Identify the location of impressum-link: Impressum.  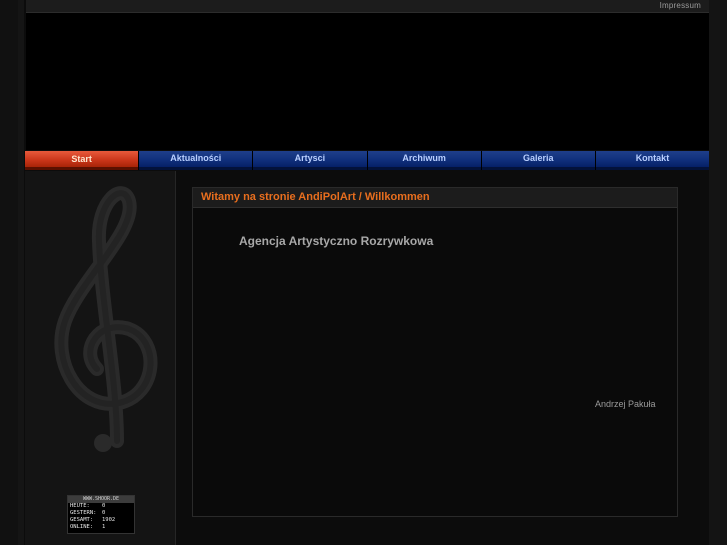
(680, 5).